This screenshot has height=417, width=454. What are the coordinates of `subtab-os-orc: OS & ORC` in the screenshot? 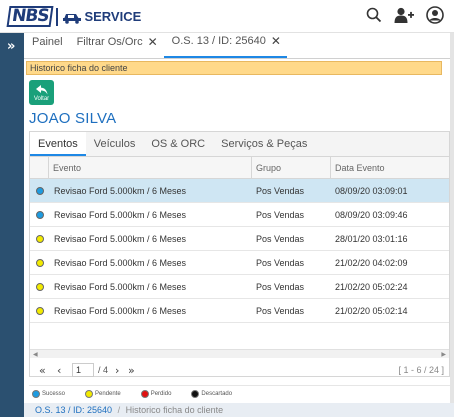 It's located at (178, 144).